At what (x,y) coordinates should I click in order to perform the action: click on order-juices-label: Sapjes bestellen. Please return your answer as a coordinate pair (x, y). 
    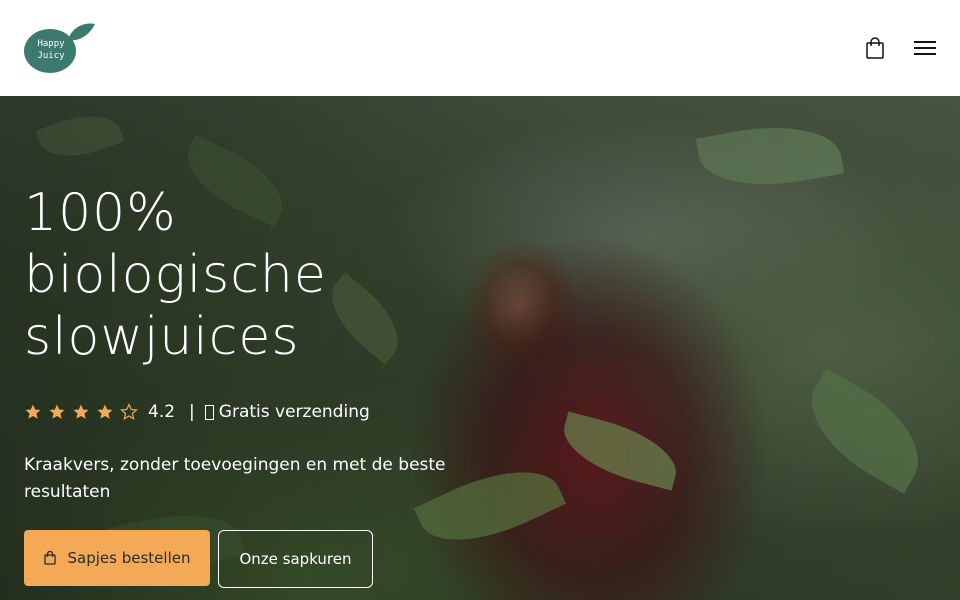
    Looking at the image, I should click on (129, 558).